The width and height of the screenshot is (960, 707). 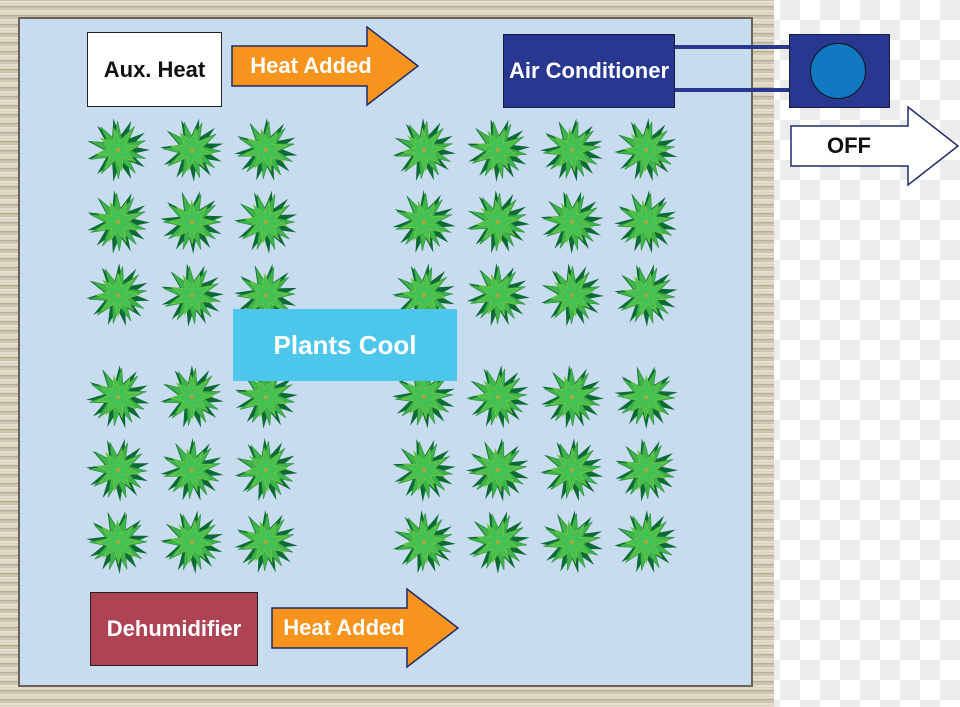 I want to click on dehumidifier-label: Dehumidifier, so click(x=174, y=628).